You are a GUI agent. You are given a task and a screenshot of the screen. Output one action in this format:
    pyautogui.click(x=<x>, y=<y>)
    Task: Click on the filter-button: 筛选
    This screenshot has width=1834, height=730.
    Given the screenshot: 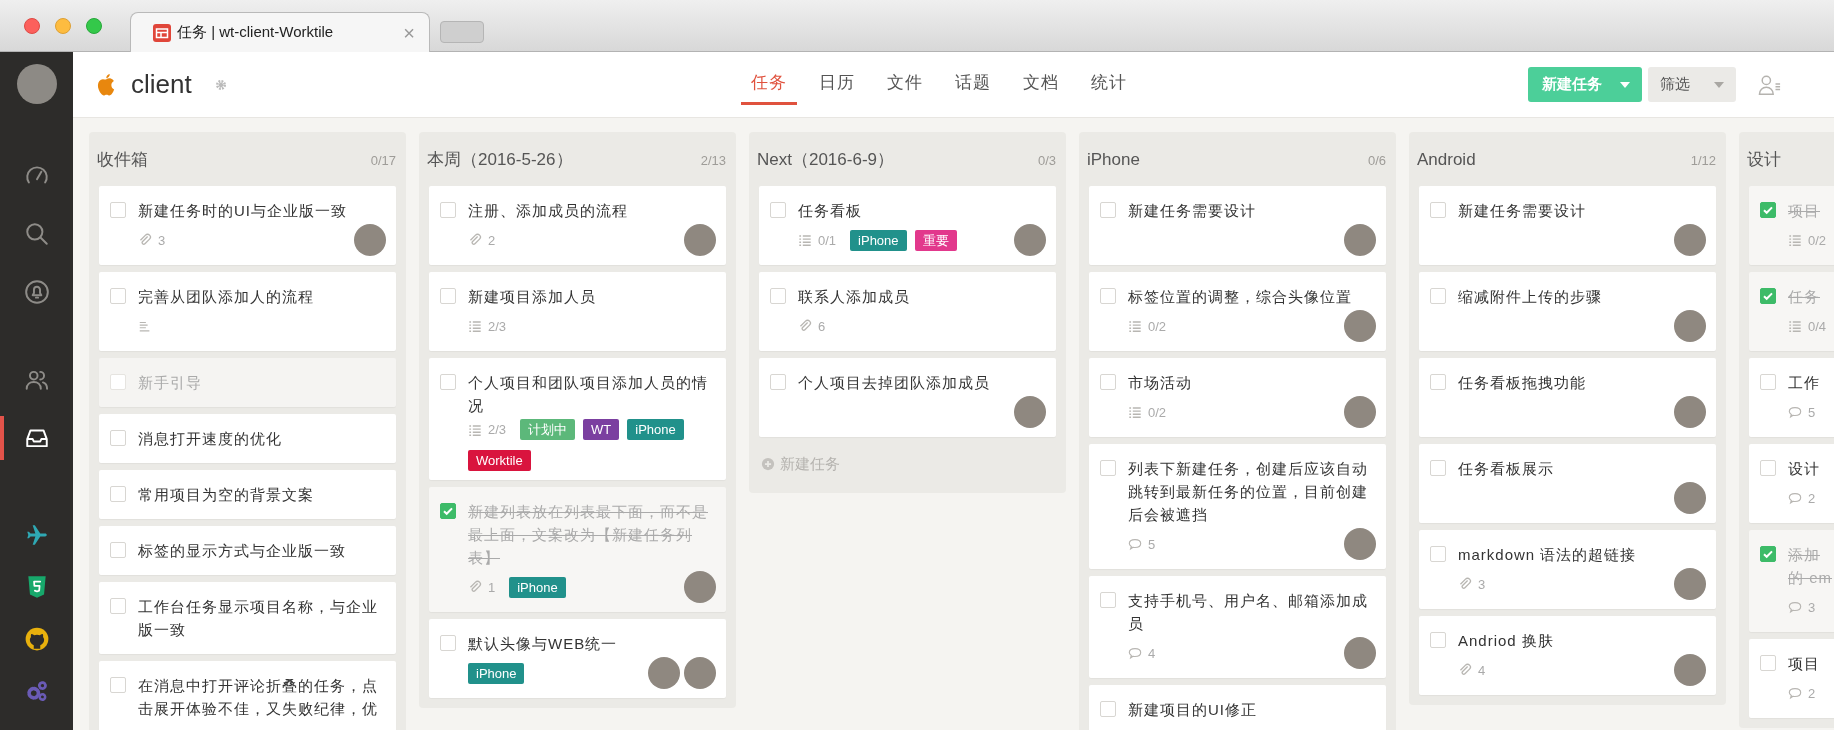 What is the action you would take?
    pyautogui.click(x=1692, y=84)
    